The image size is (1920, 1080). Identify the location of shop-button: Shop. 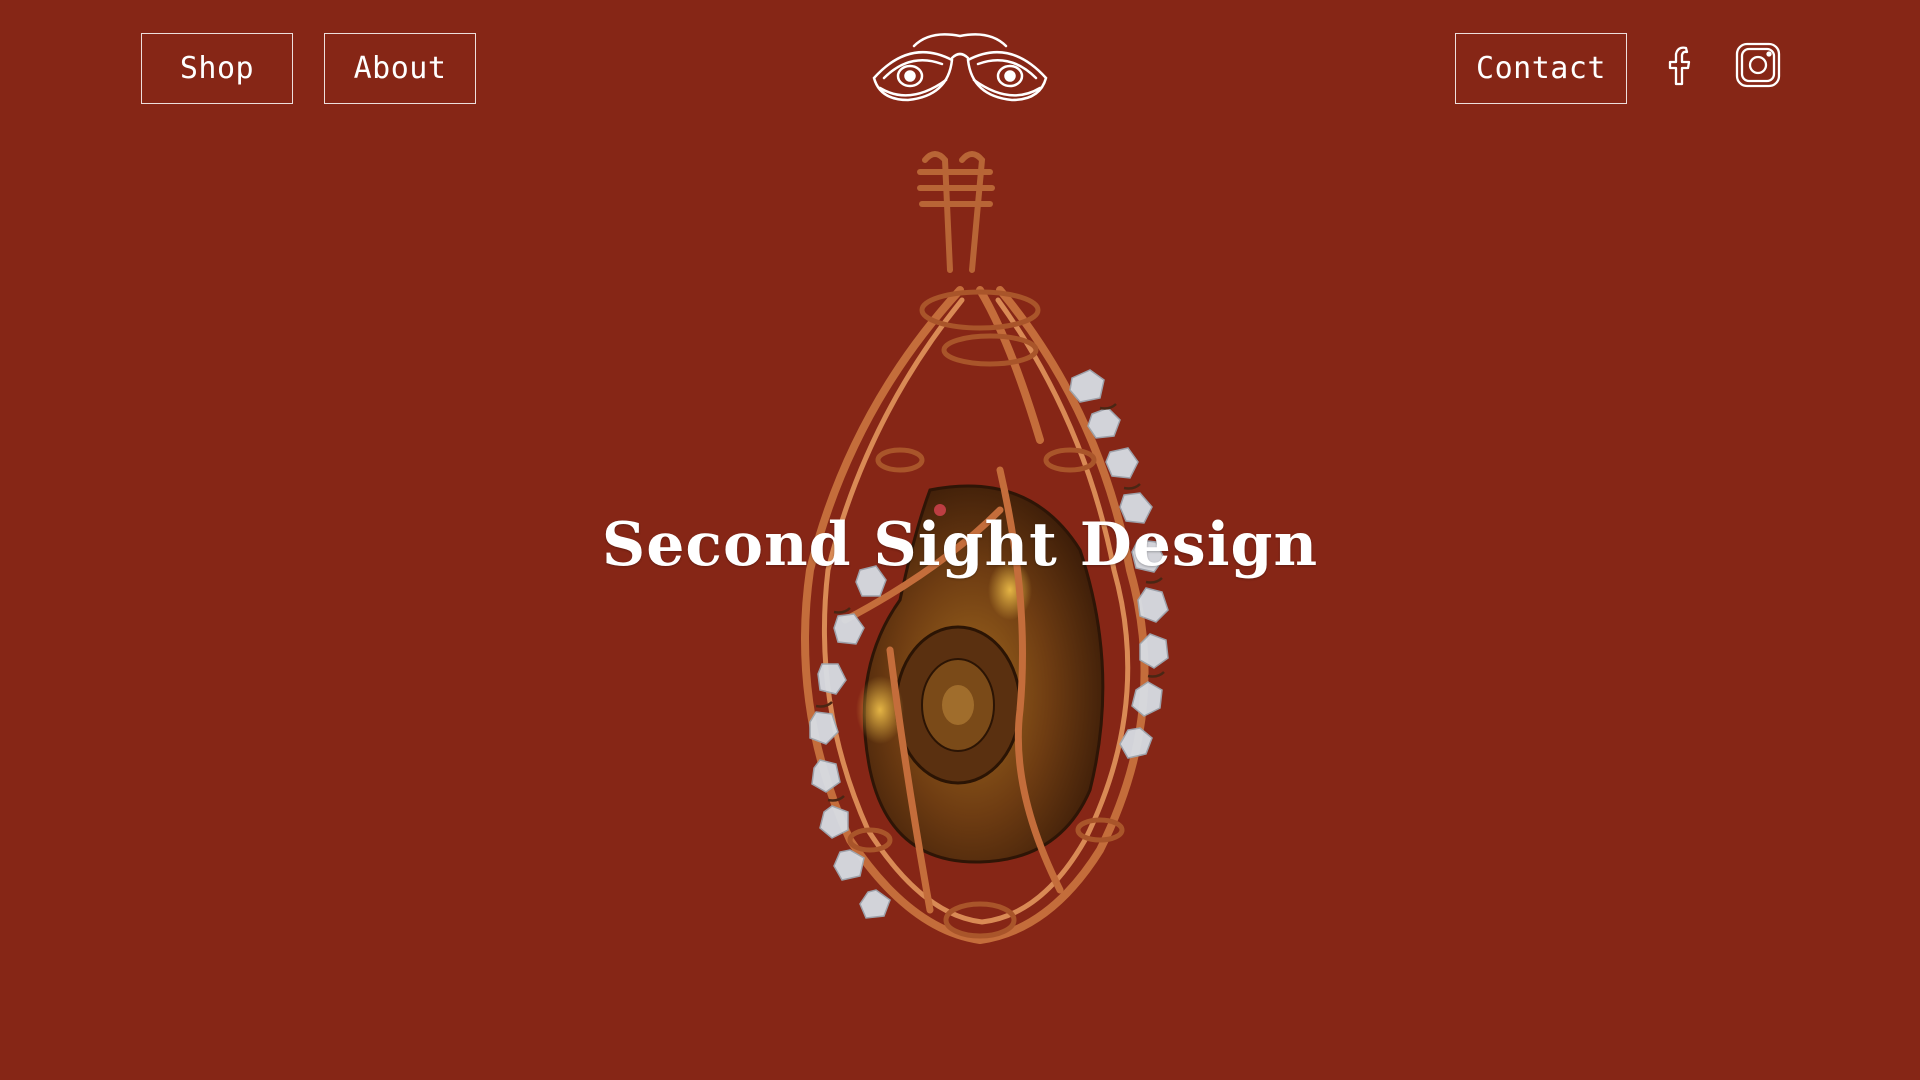
(217, 68).